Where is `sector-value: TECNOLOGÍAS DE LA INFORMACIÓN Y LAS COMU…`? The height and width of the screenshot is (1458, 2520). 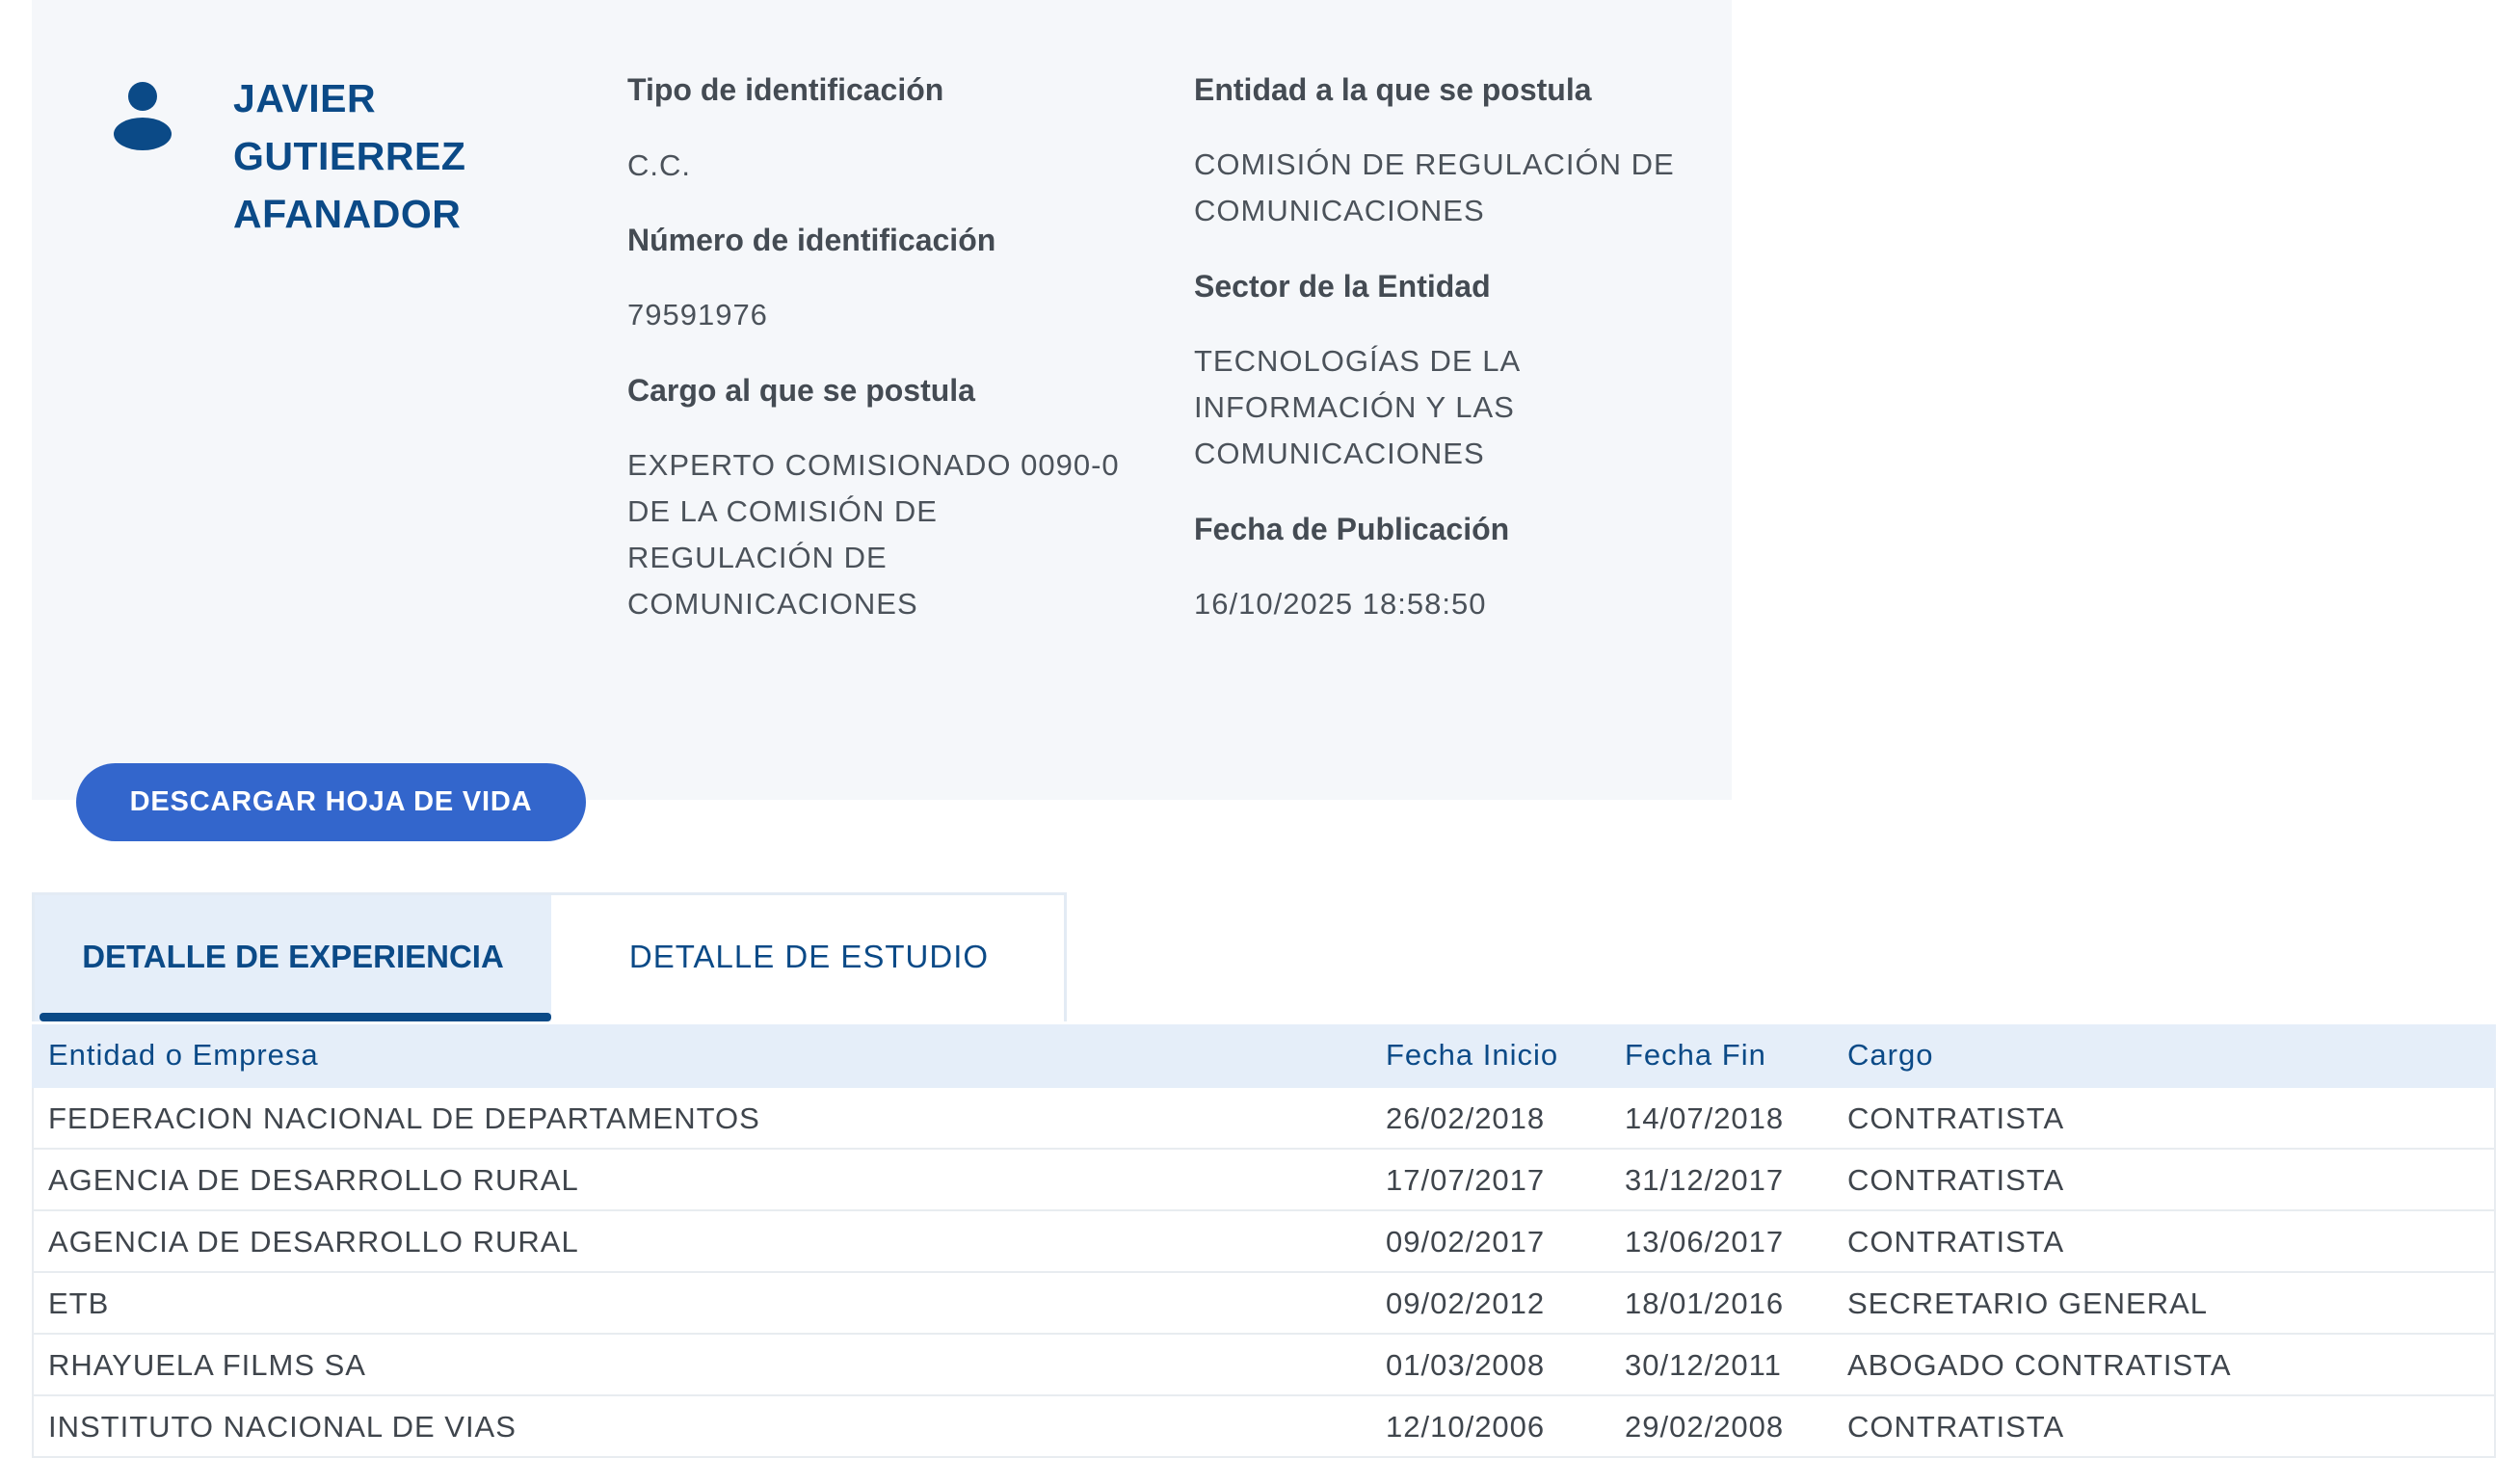
sector-value: TECNOLOGÍAS DE LA INFORMACIÓN Y LAS COMU… is located at coordinates (1358, 407).